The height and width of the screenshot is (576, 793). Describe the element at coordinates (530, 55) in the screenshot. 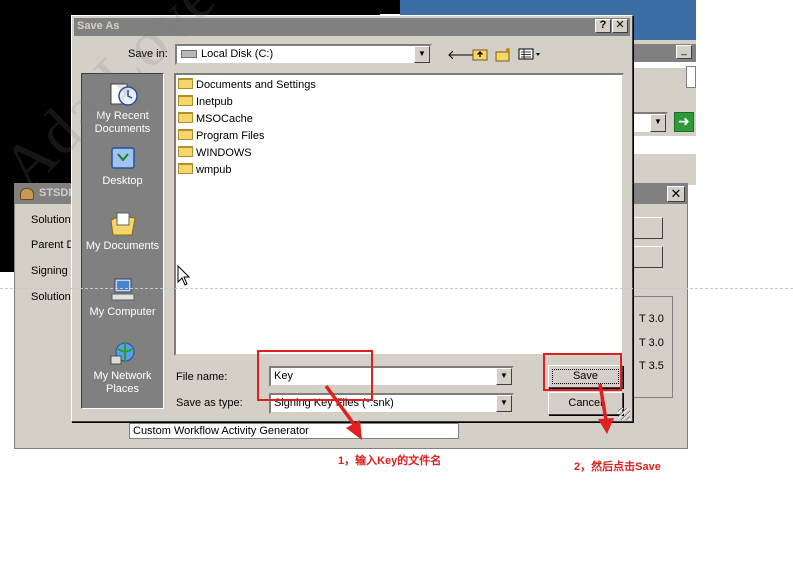

I see `view-menu-icon` at that location.